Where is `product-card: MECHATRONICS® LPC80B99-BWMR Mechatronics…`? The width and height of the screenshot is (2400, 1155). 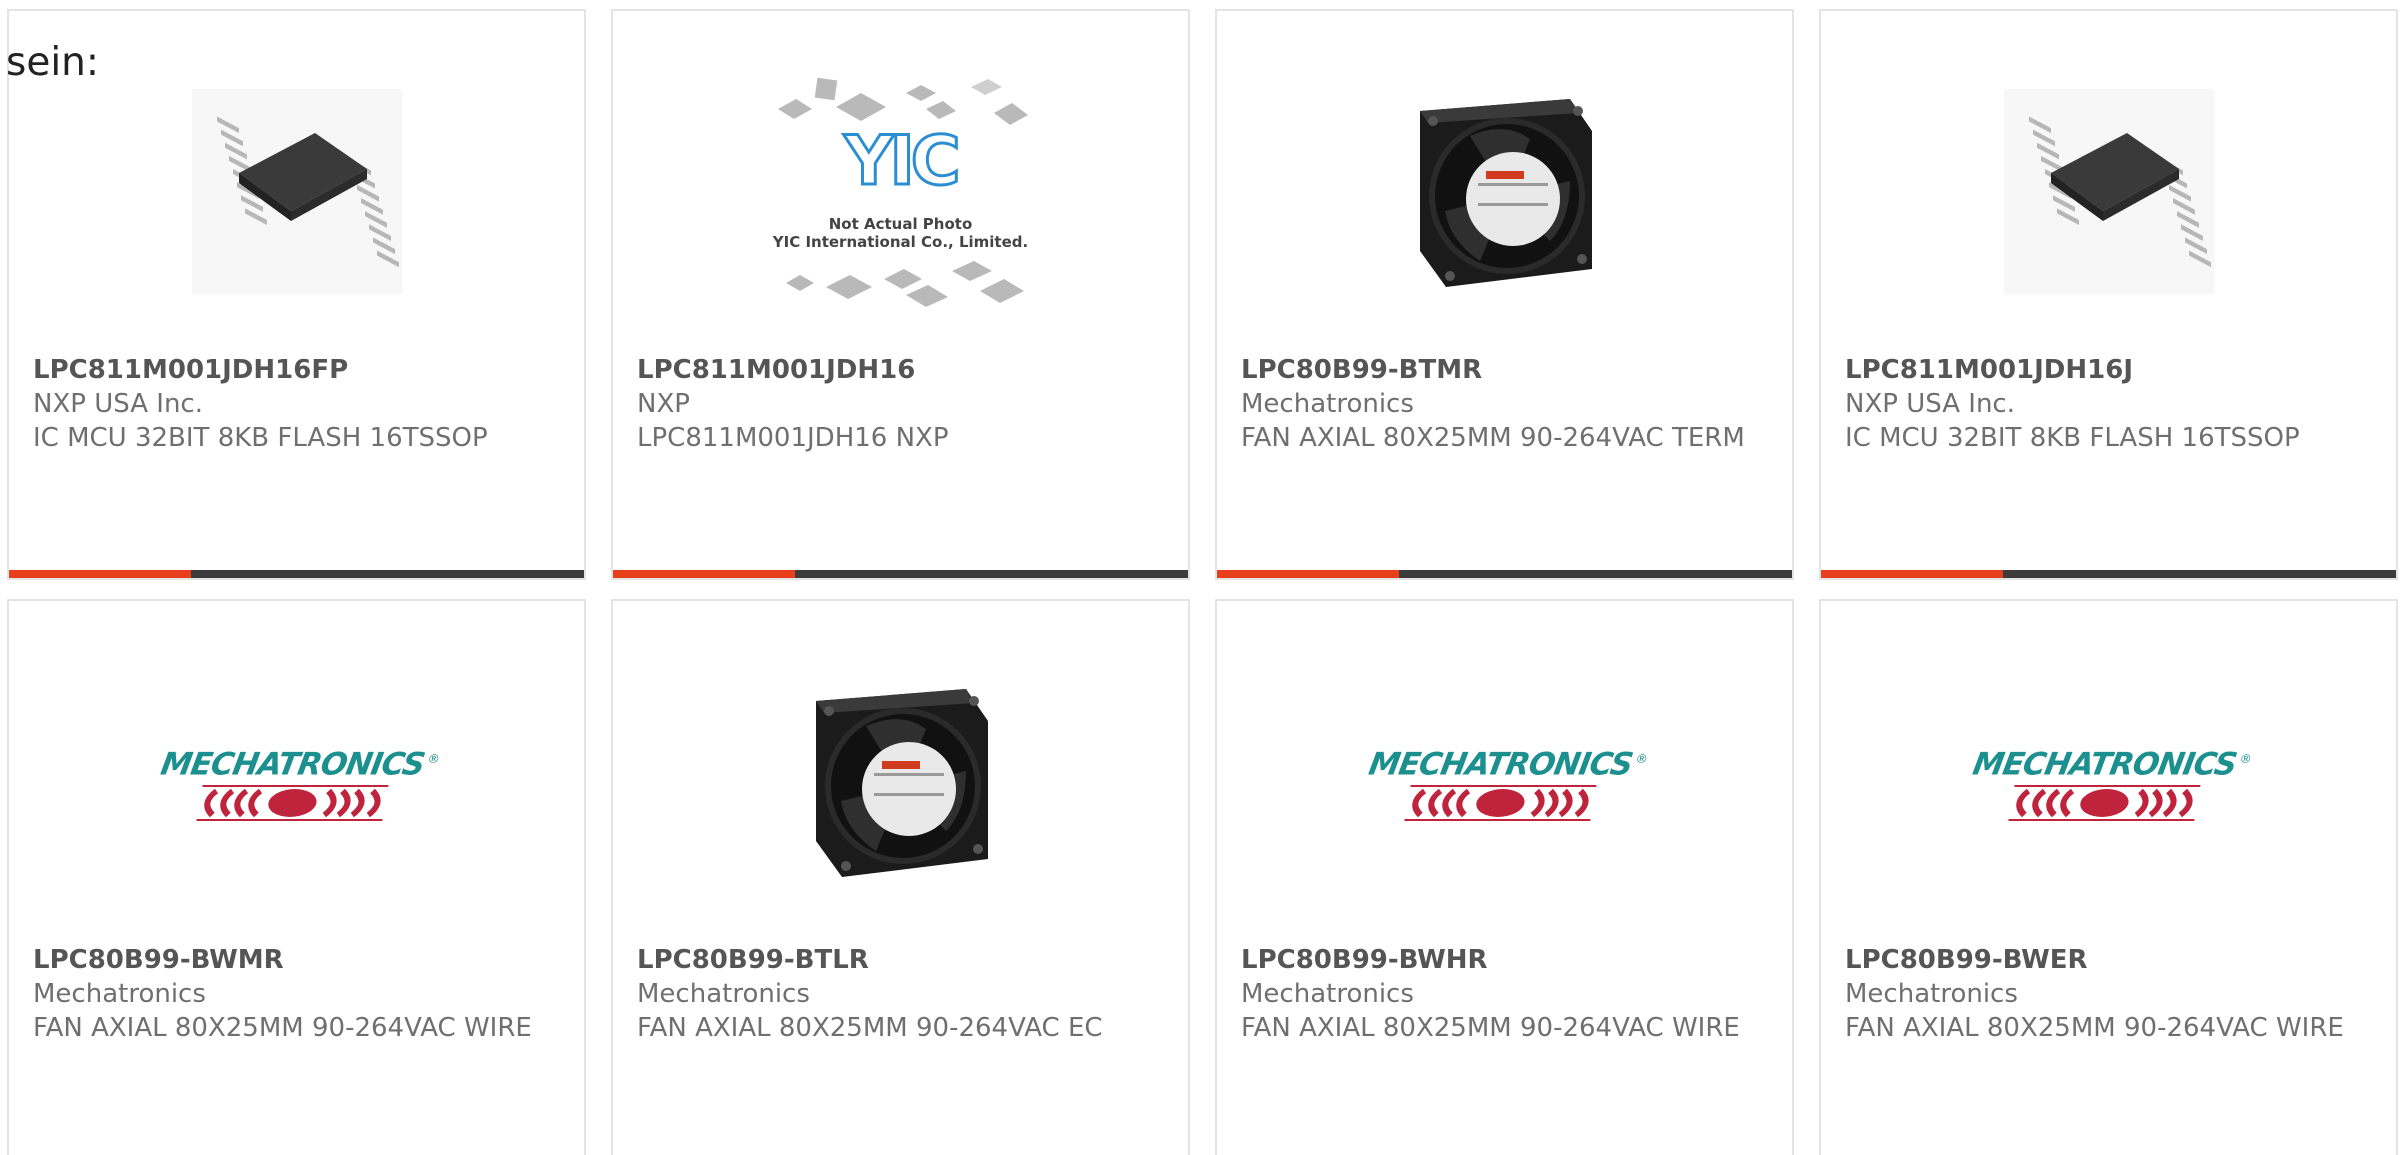 product-card: MECHATRONICS® LPC80B99-BWMR Mechatronics… is located at coordinates (296, 877).